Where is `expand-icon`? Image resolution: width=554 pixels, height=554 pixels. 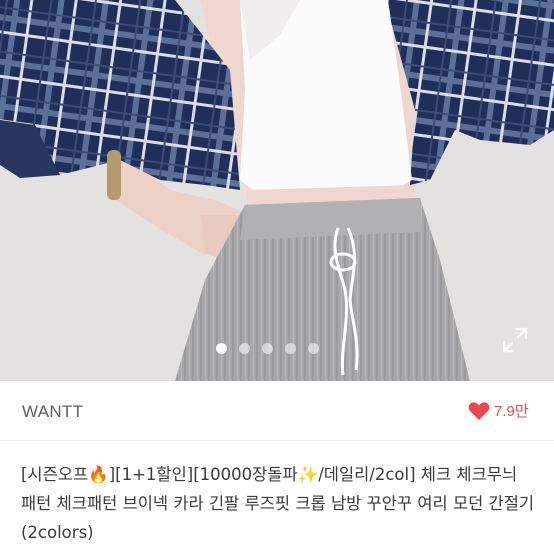 expand-icon is located at coordinates (515, 340).